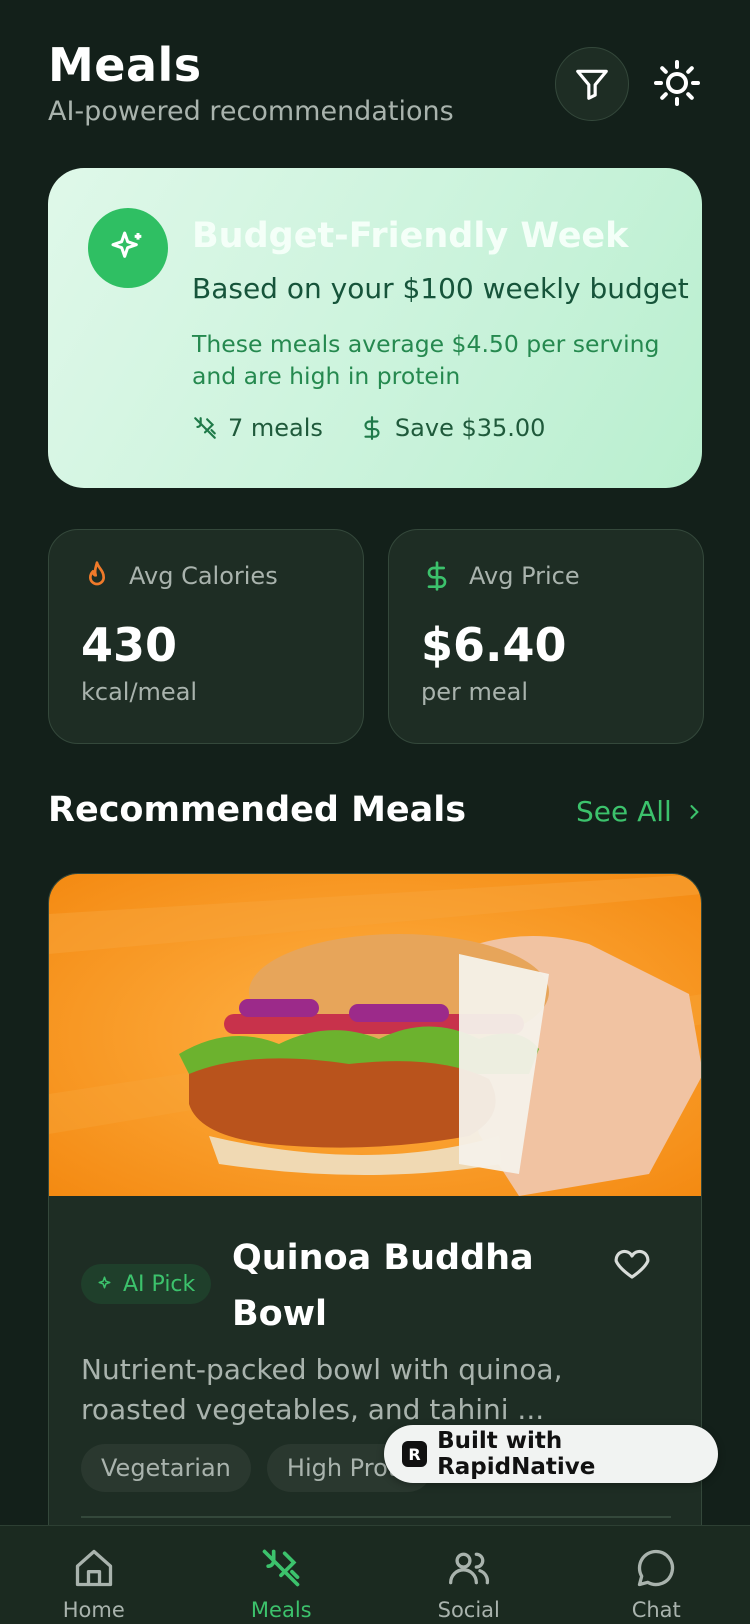 This screenshot has height=1624, width=750. I want to click on tab-meals: Meals, so click(282, 1575).